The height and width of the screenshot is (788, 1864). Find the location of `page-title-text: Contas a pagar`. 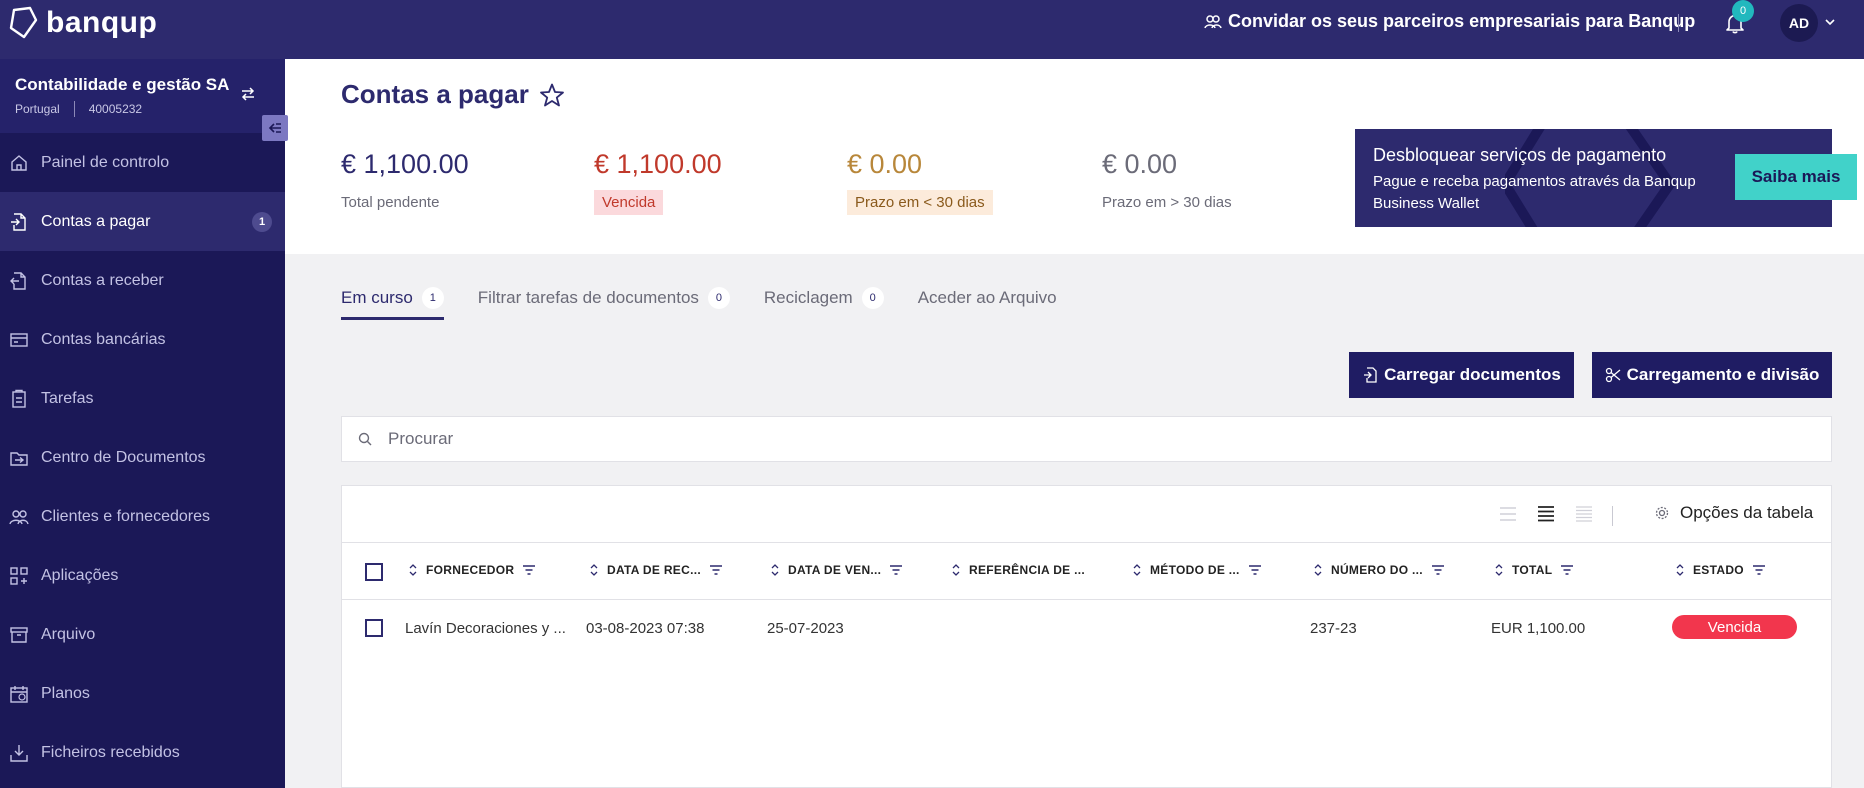

page-title-text: Contas a pagar is located at coordinates (435, 94).